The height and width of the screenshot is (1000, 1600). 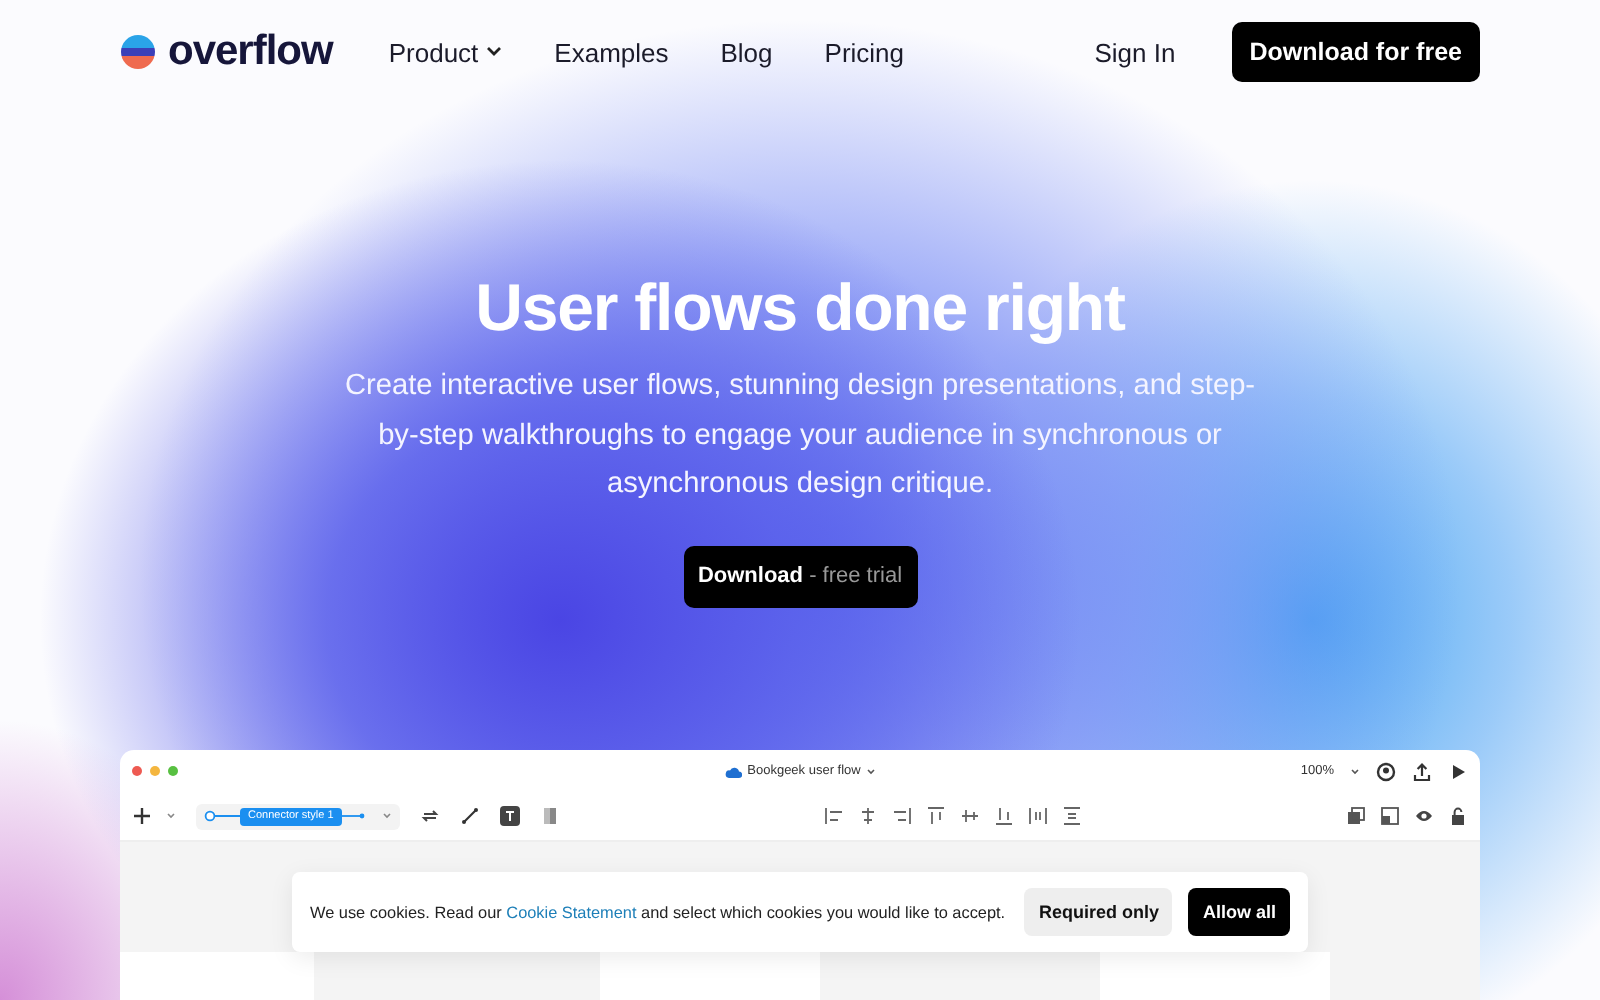 I want to click on nav-link: Examples, so click(x=611, y=52).